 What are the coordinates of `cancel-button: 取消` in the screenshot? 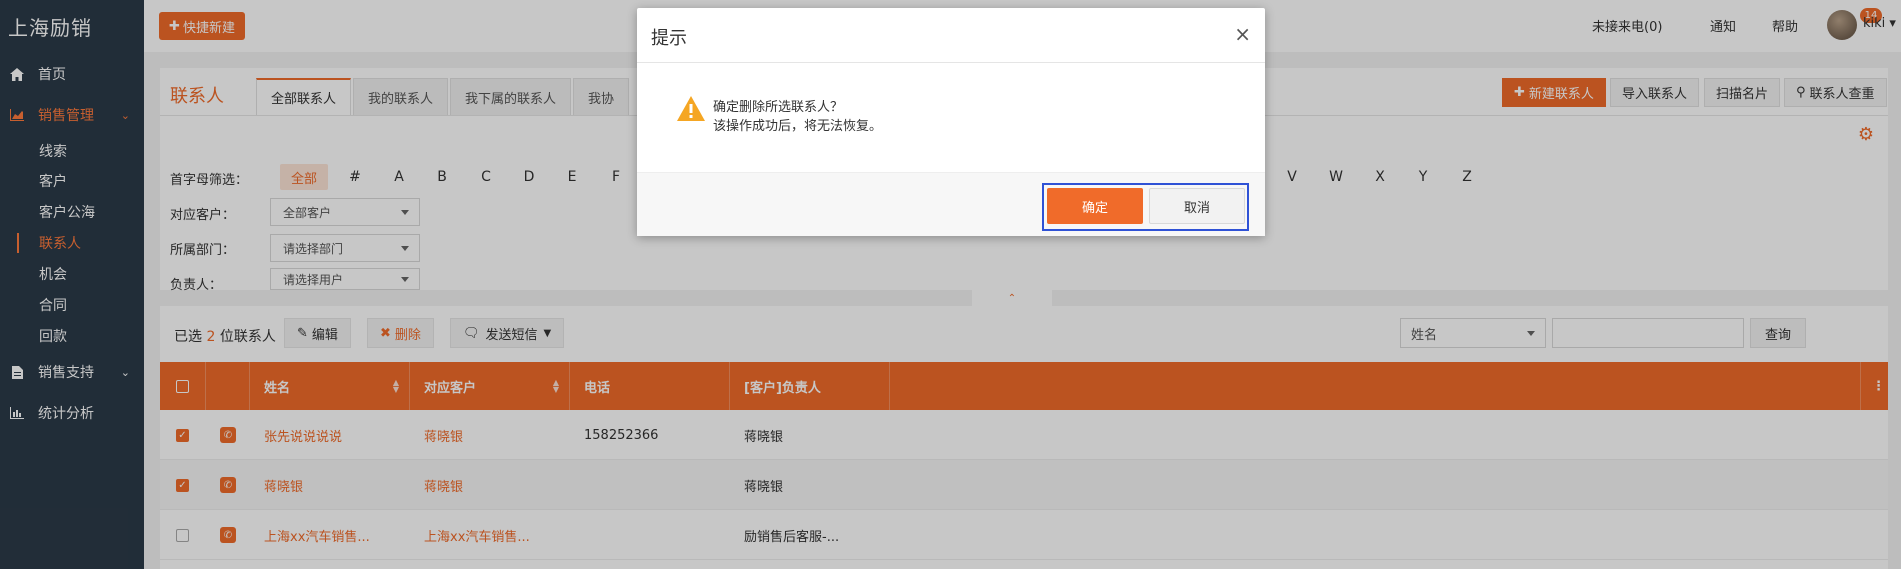 It's located at (1197, 206).